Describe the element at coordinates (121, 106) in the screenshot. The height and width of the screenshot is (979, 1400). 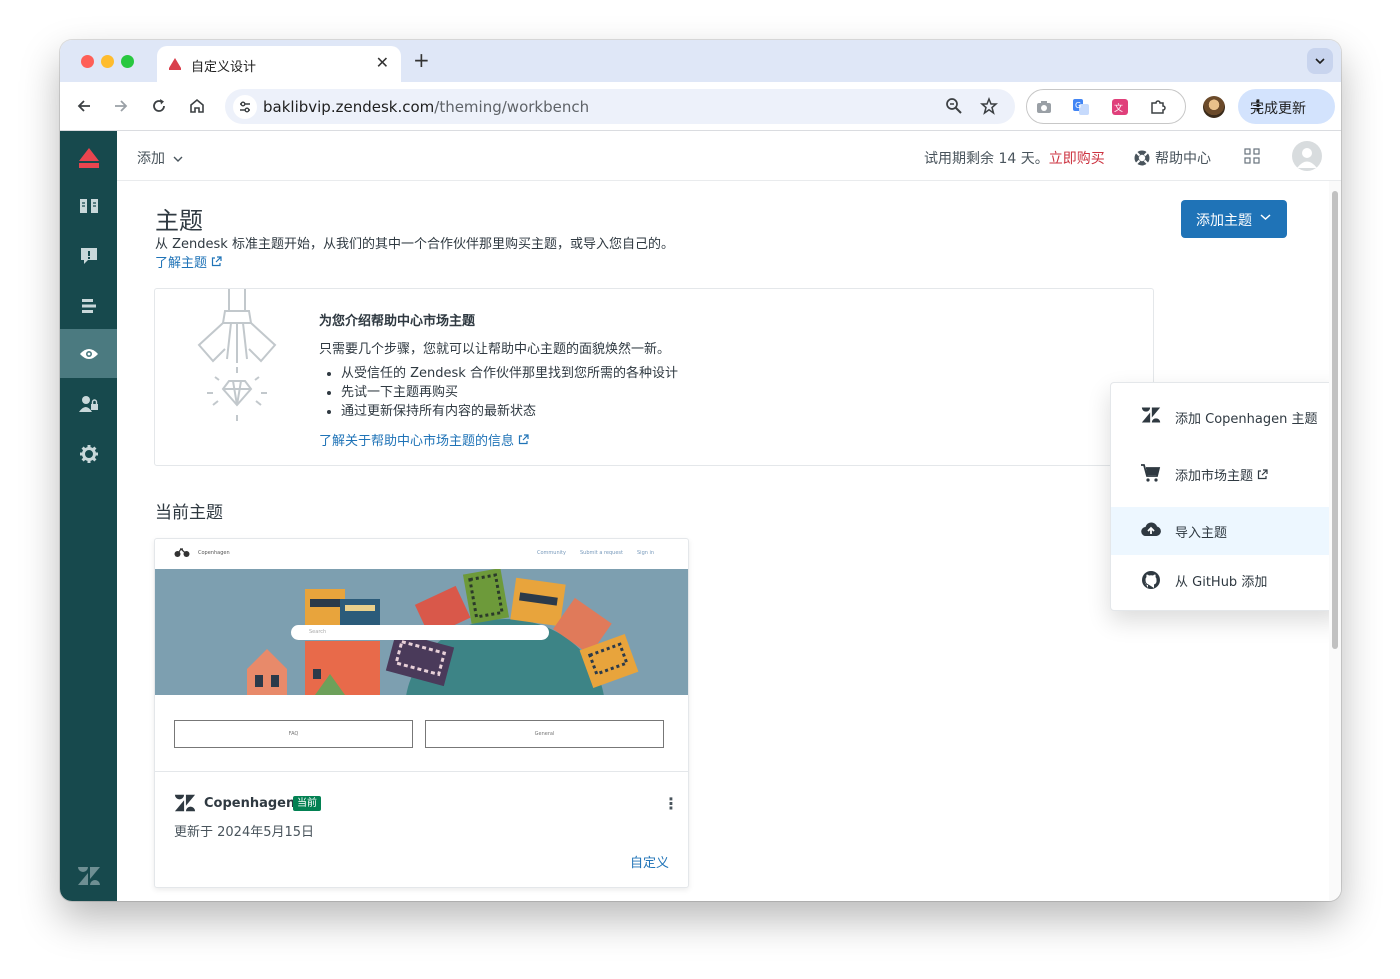
I see `forward-button` at that location.